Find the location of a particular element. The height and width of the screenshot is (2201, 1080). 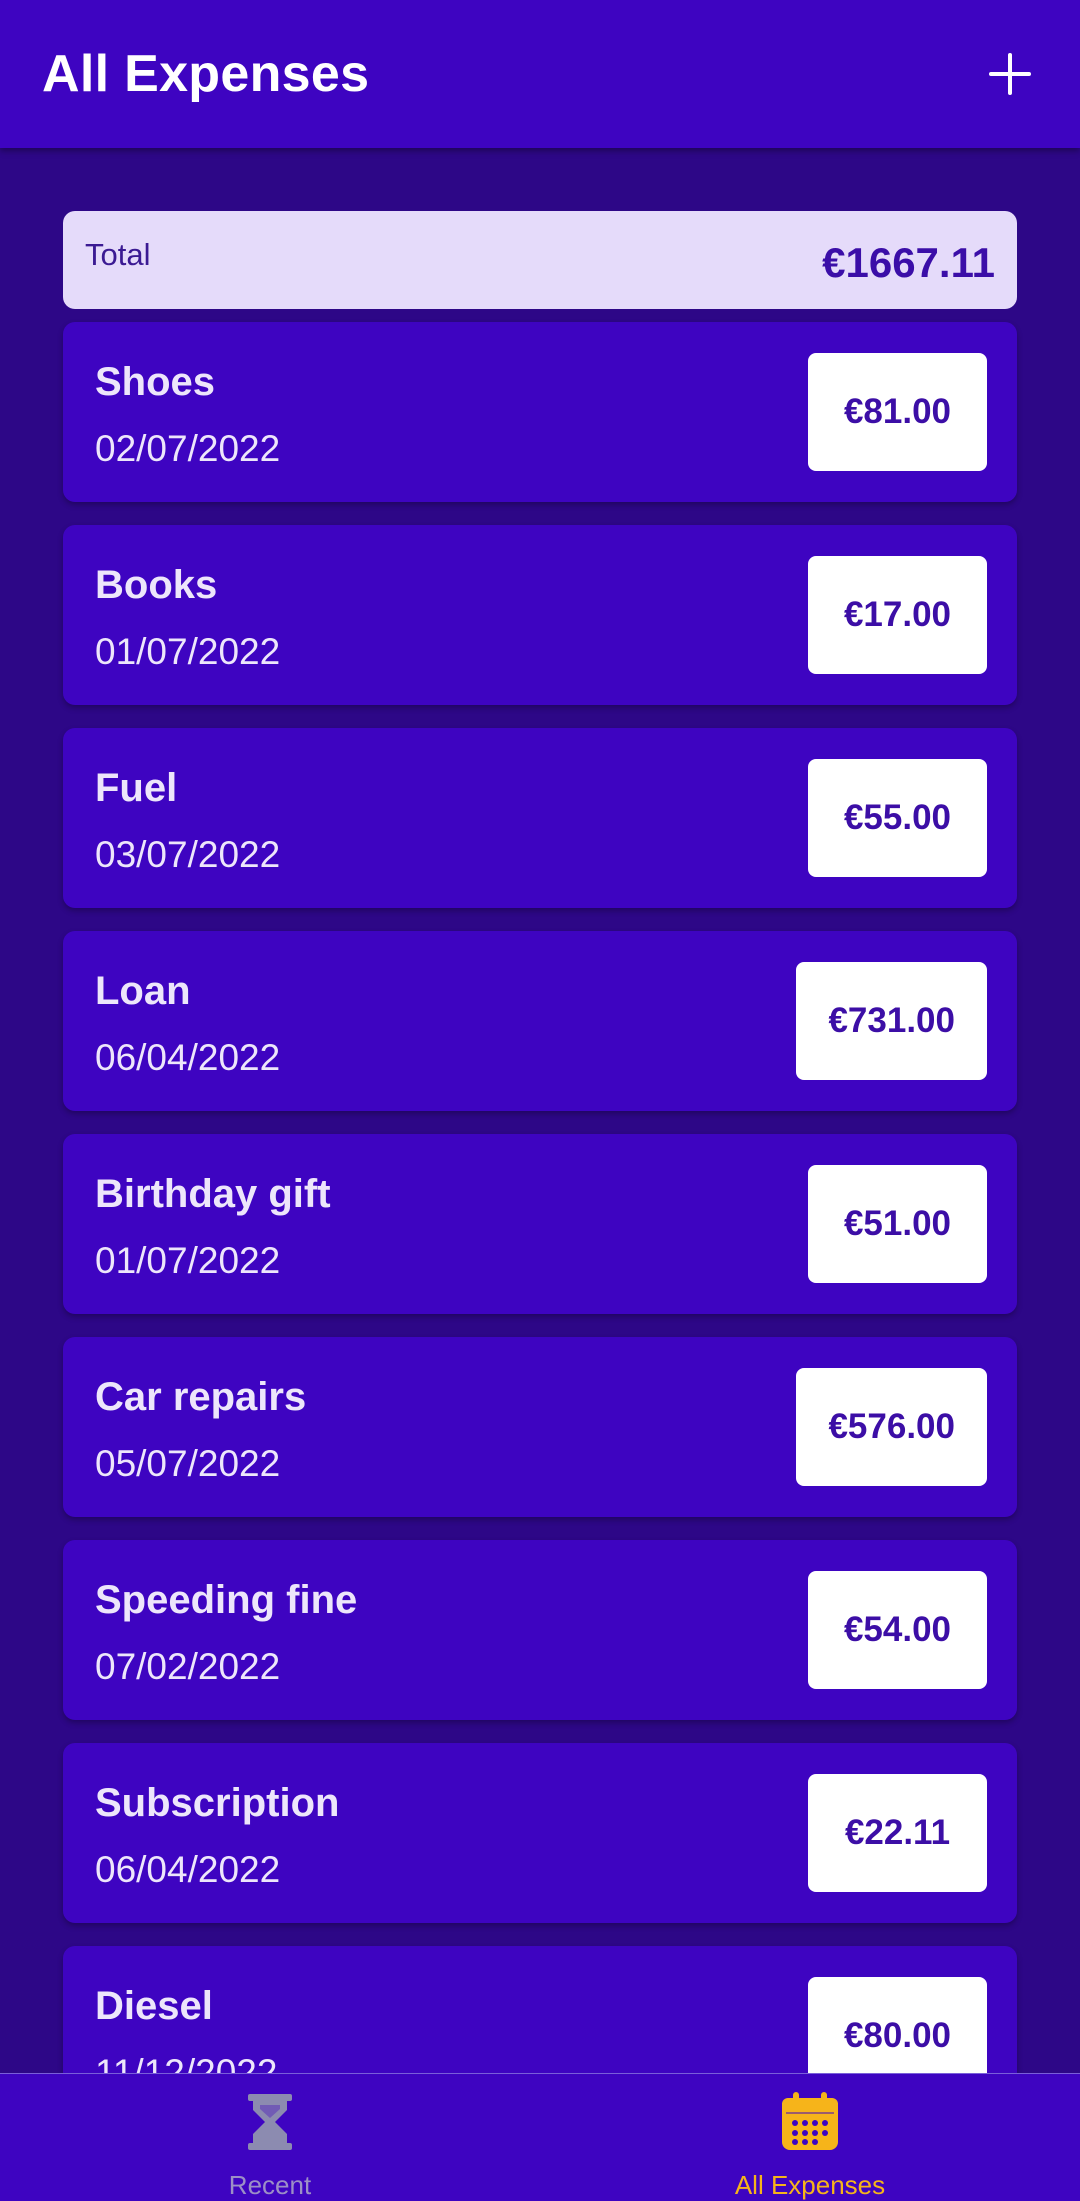

expense-item: Loan 06/04/2022 €731.00 is located at coordinates (540, 1021).